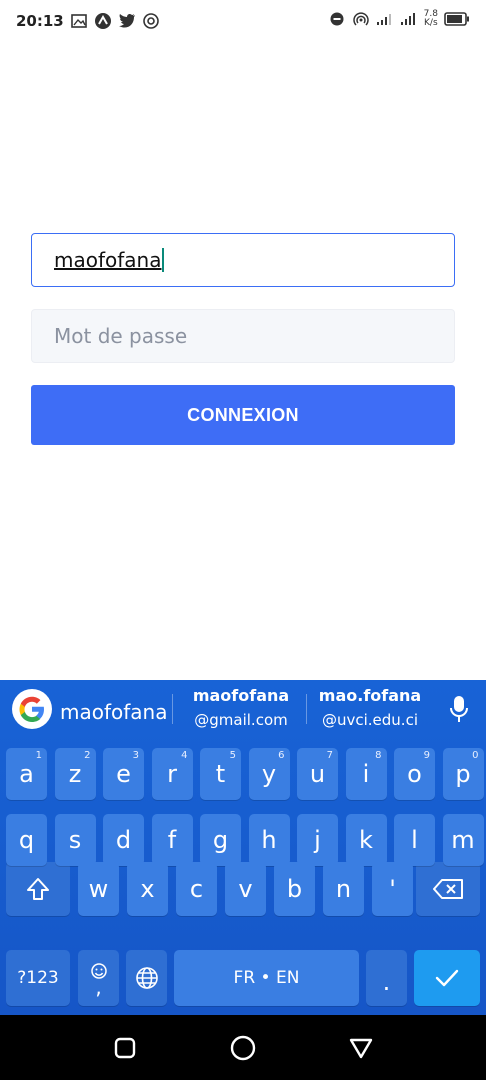 This screenshot has width=486, height=1080. I want to click on key-i: i8, so click(366, 774).